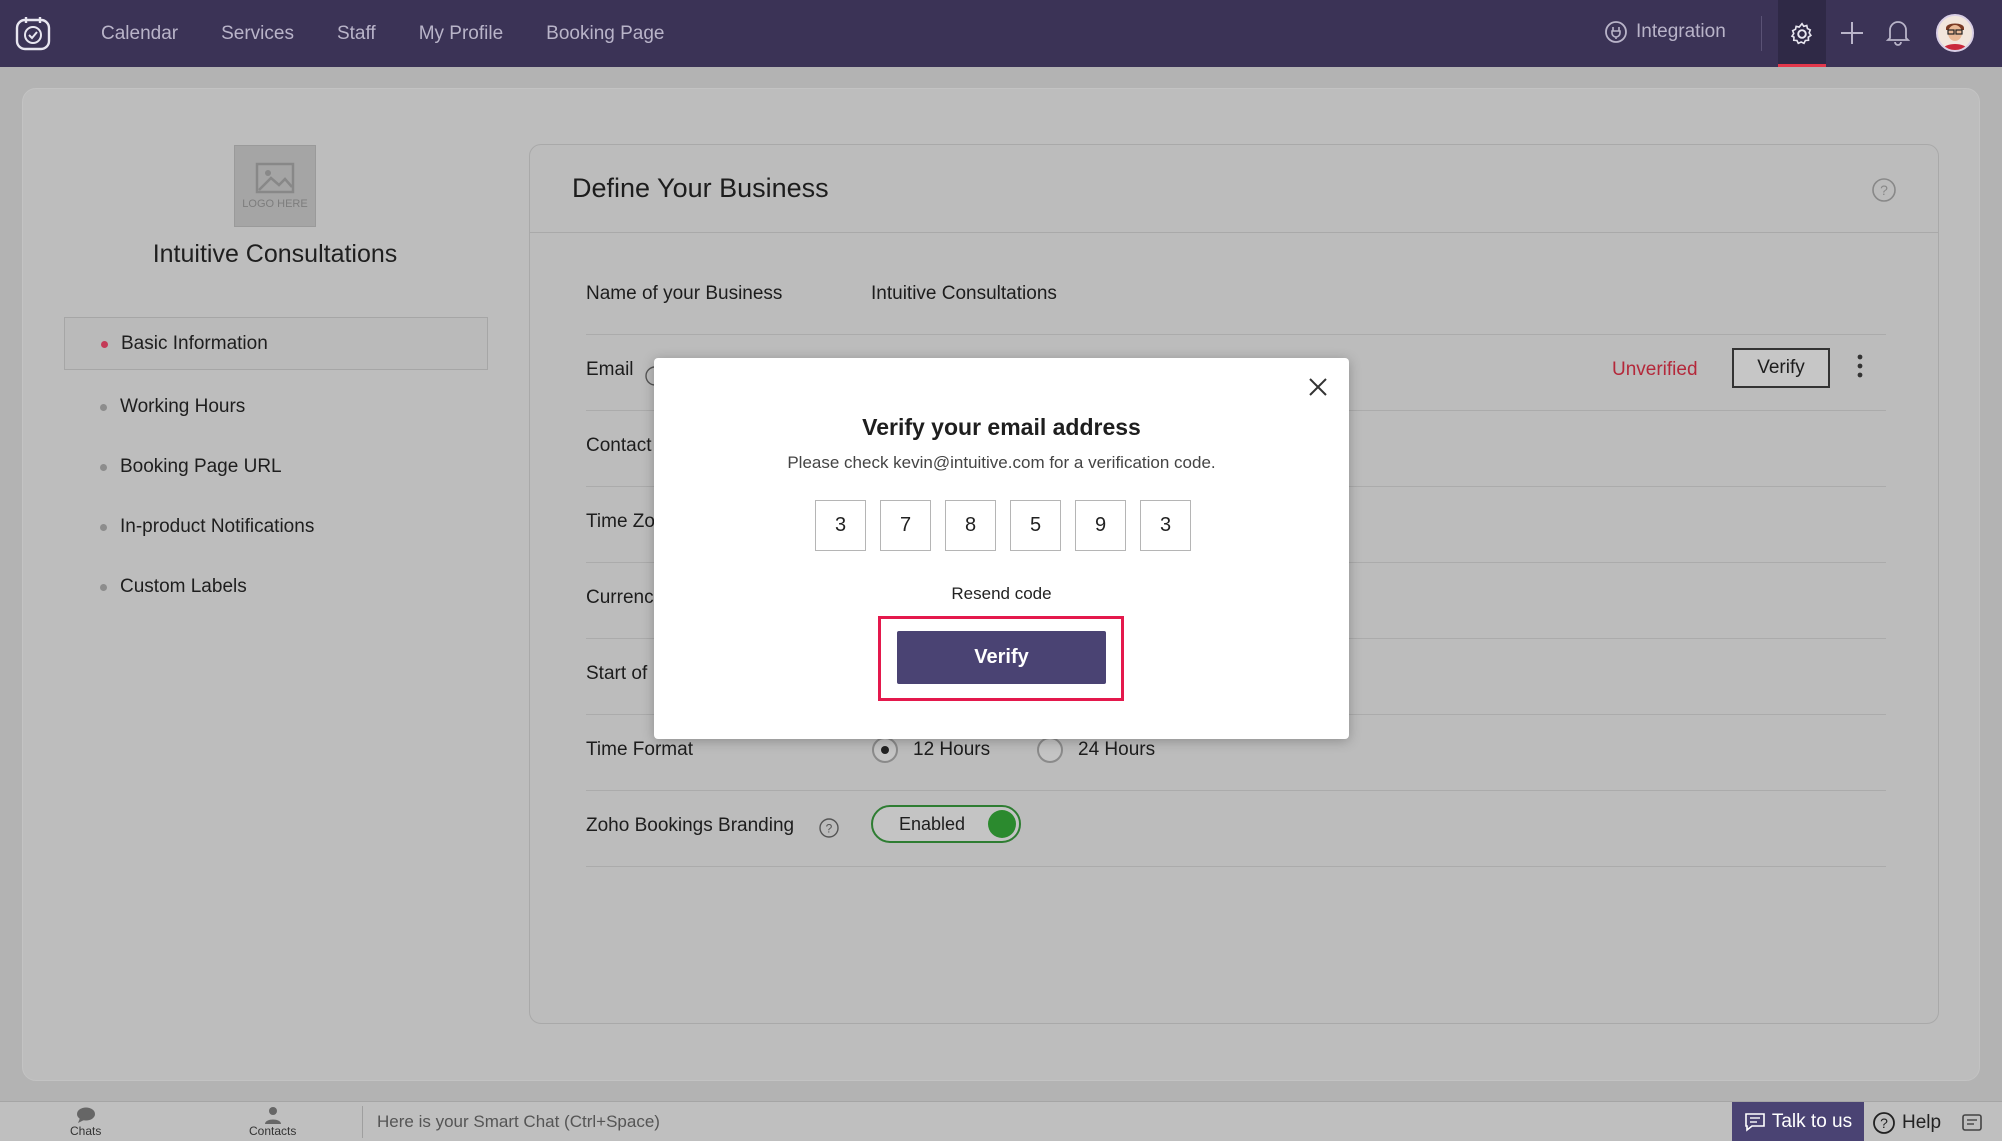 The image size is (2002, 1141). Describe the element at coordinates (620, 521) in the screenshot. I see `timezone-label: Time Zo` at that location.